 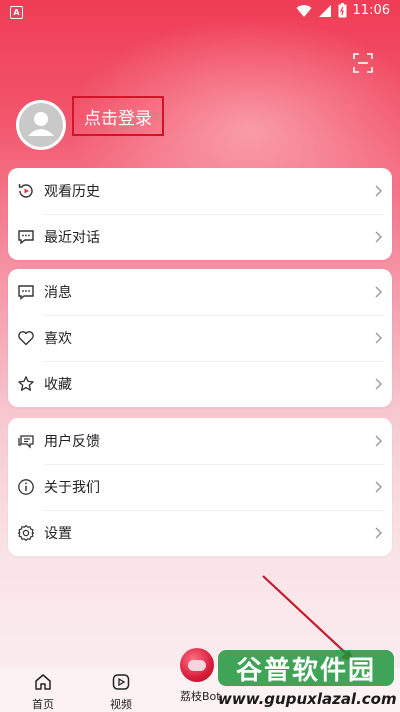 What do you see at coordinates (26, 442) in the screenshot?
I see `feedback-icon` at bounding box center [26, 442].